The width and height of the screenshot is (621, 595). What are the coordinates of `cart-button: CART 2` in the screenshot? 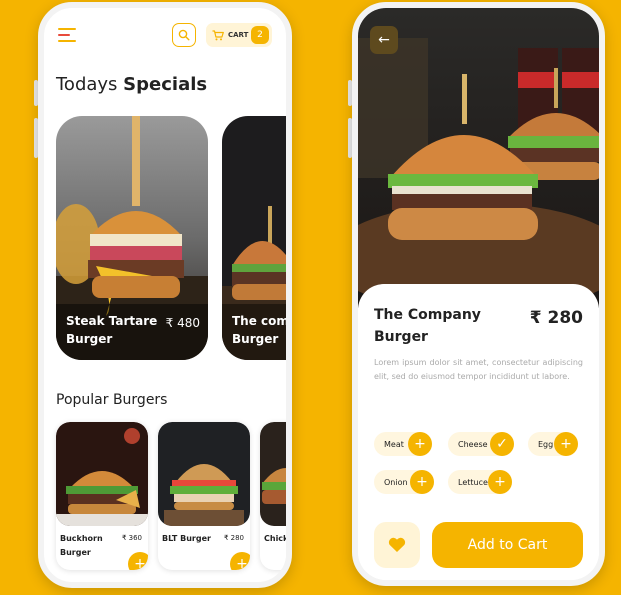 It's located at (239, 35).